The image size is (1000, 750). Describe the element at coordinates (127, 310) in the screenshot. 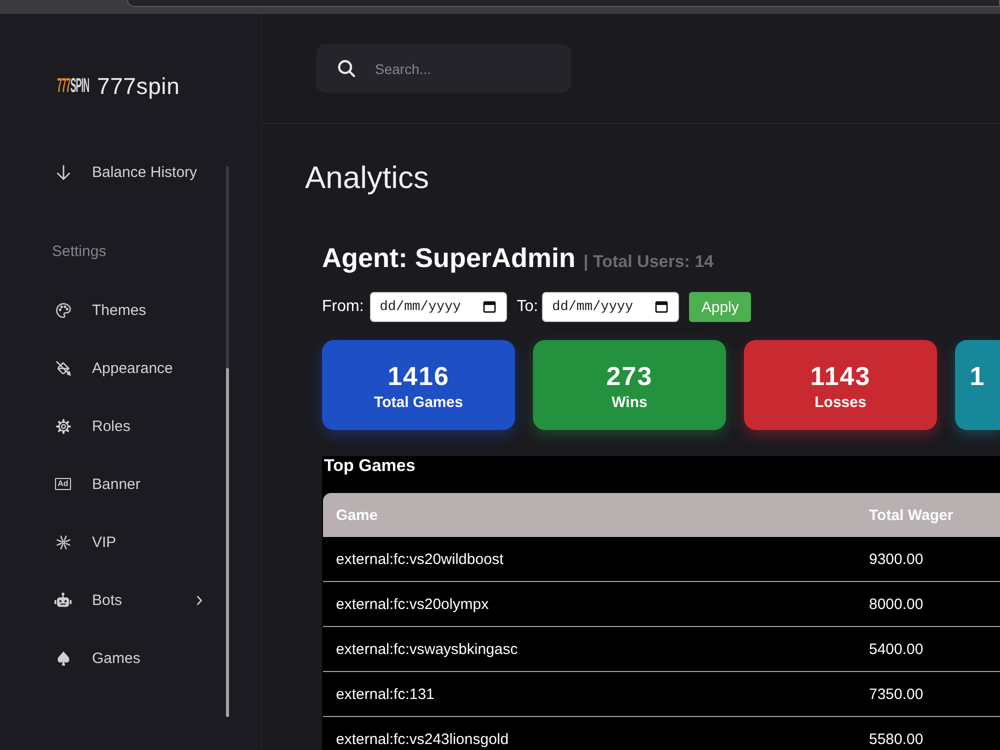

I see `sidebar-item: Themes` at that location.